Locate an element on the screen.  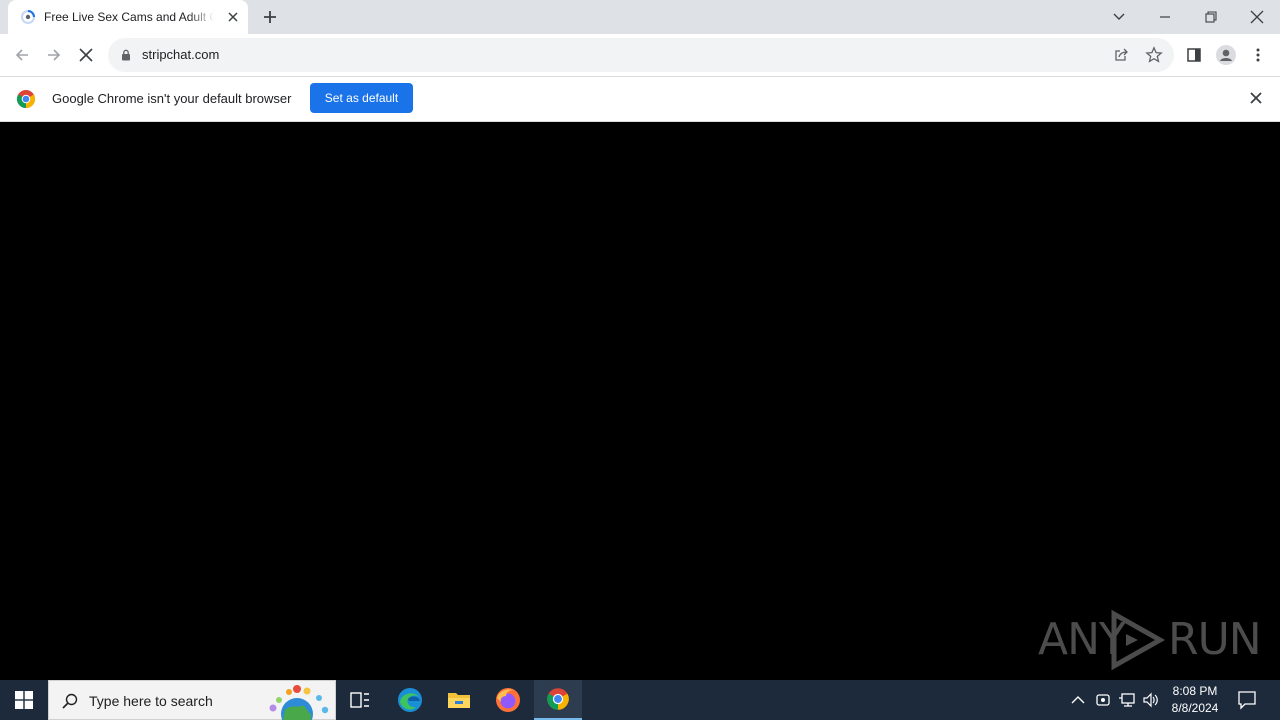
taskbar-app-edge is located at coordinates (410, 700).